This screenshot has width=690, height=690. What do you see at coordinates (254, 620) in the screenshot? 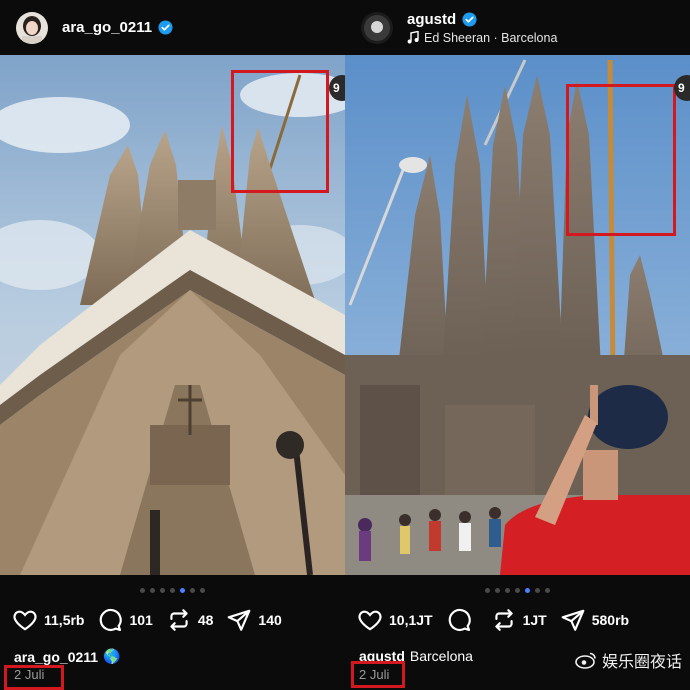
I see `share-button: 140` at bounding box center [254, 620].